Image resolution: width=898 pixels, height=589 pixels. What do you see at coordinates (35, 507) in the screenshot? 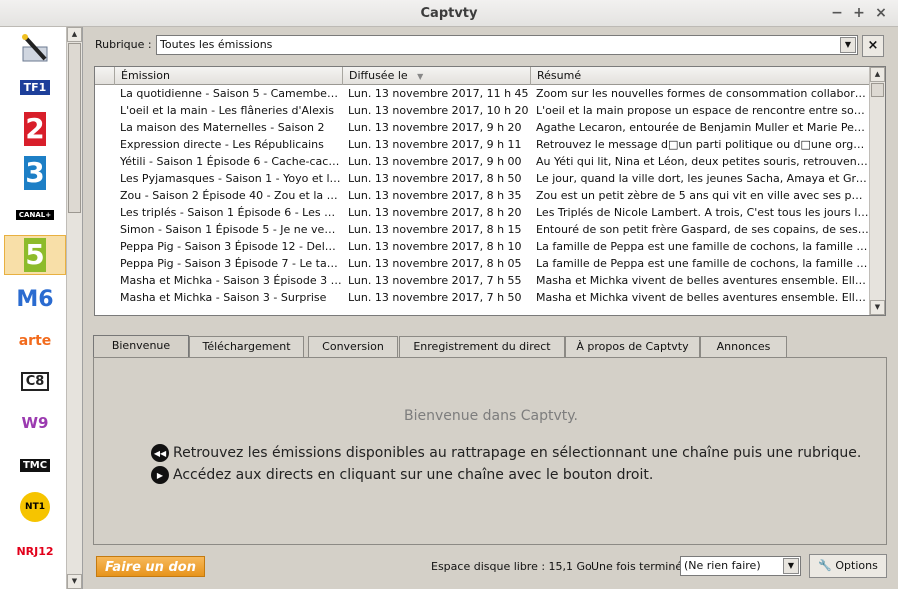
I see `channel-nt1: NT1` at bounding box center [35, 507].